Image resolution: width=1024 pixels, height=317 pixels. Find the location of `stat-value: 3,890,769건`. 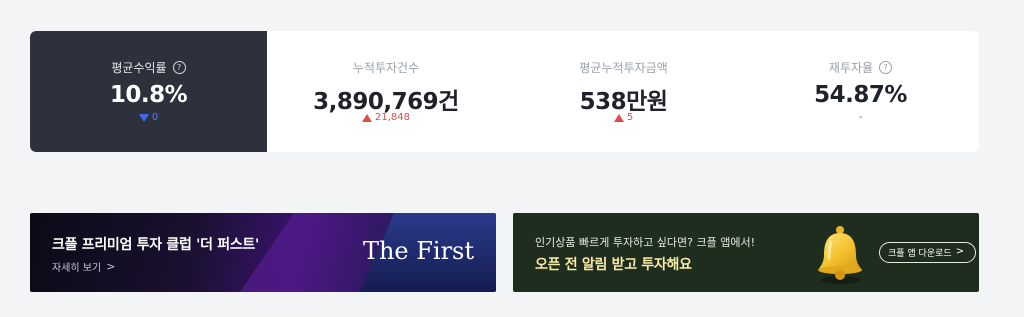

stat-value: 3,890,769건 is located at coordinates (386, 102).